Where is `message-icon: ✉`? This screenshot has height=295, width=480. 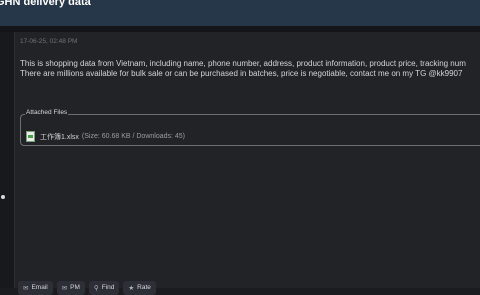
message-icon: ✉ is located at coordinates (64, 288).